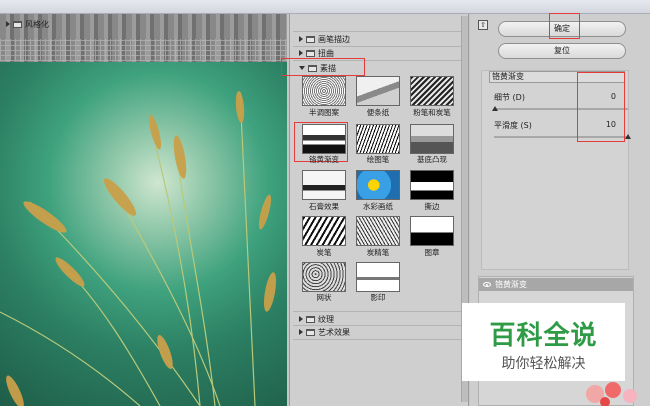 This screenshot has height=406, width=650. I want to click on filter-thumb-conte-crayon, so click(378, 231).